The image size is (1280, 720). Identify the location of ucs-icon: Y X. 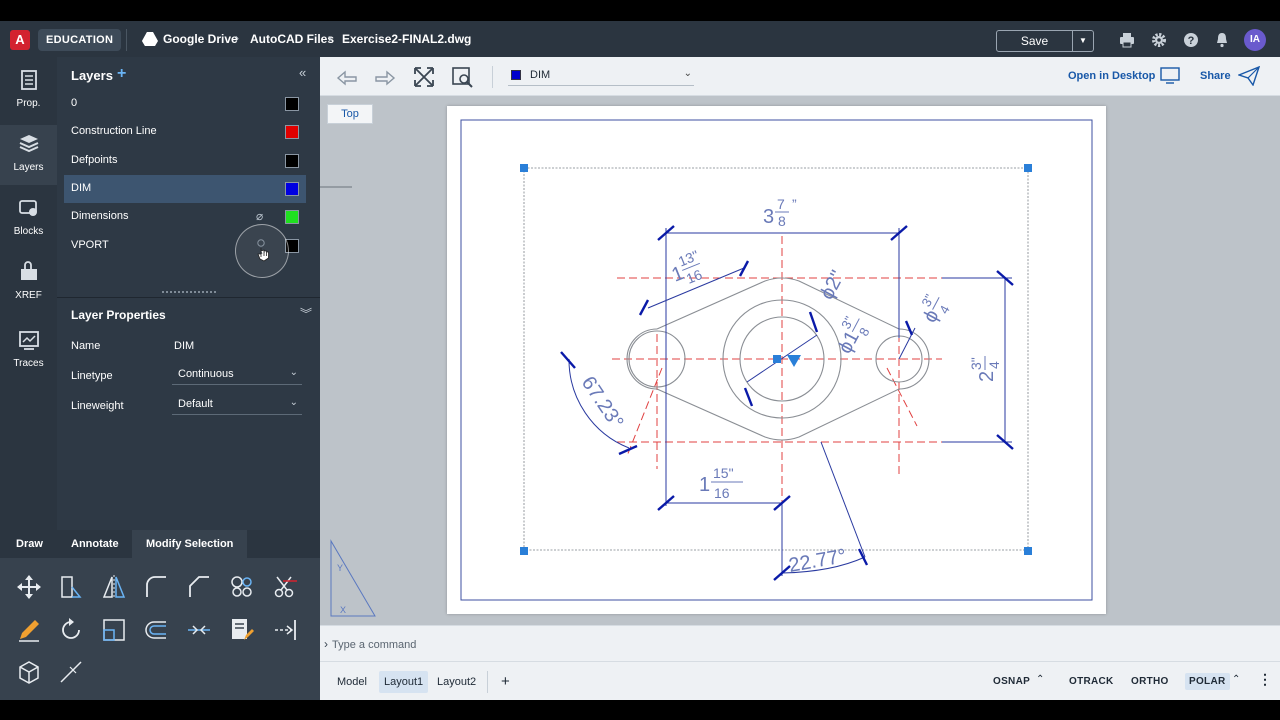
(353, 578).